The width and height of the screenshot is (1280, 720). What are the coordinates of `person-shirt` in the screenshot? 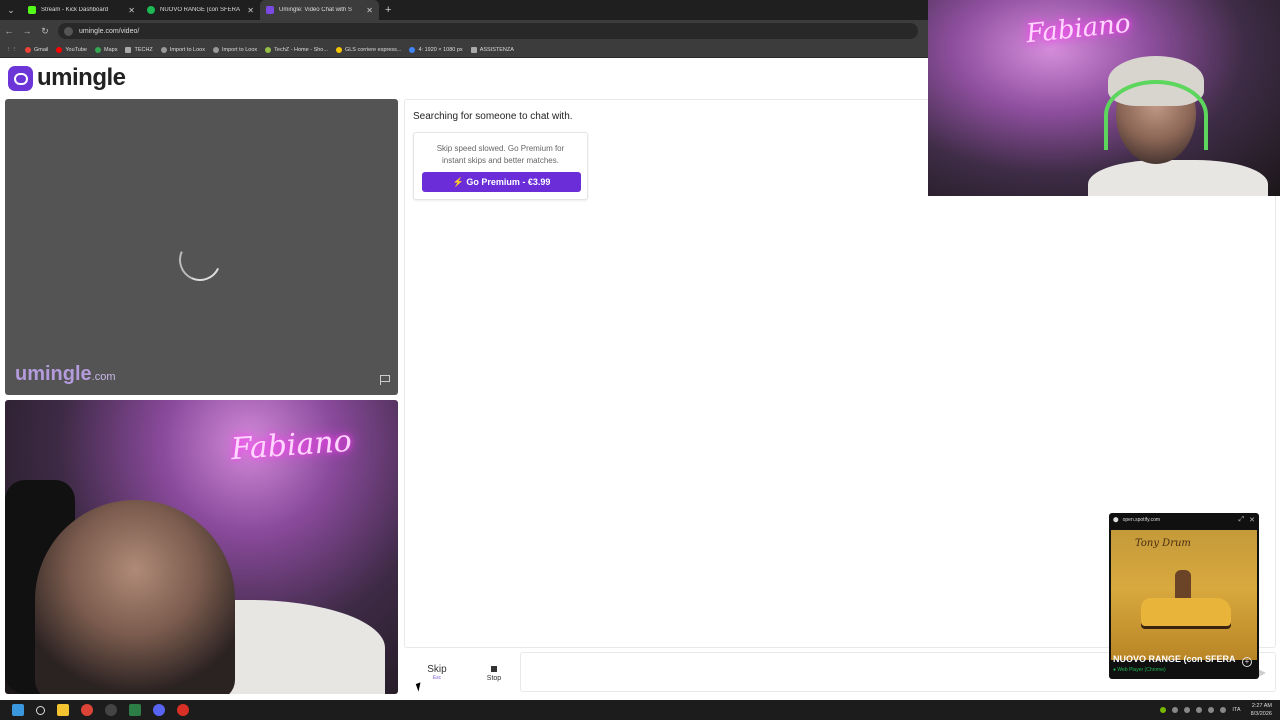 It's located at (1178, 178).